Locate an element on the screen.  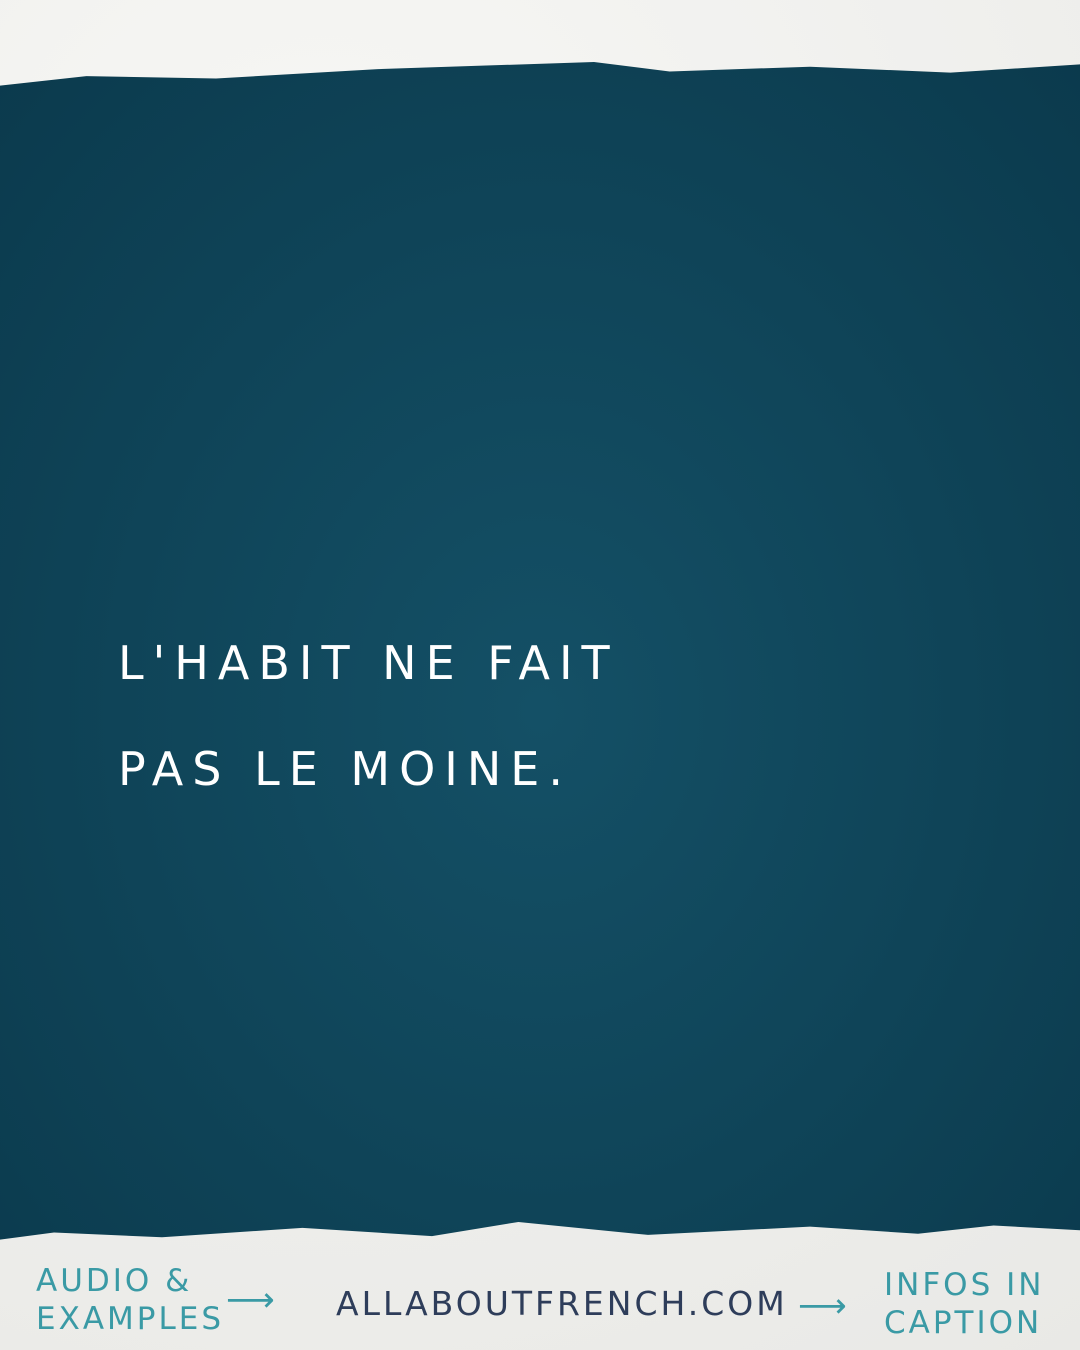
quote-line-1: L'HABIT NE FAIT is located at coordinates (368, 663).